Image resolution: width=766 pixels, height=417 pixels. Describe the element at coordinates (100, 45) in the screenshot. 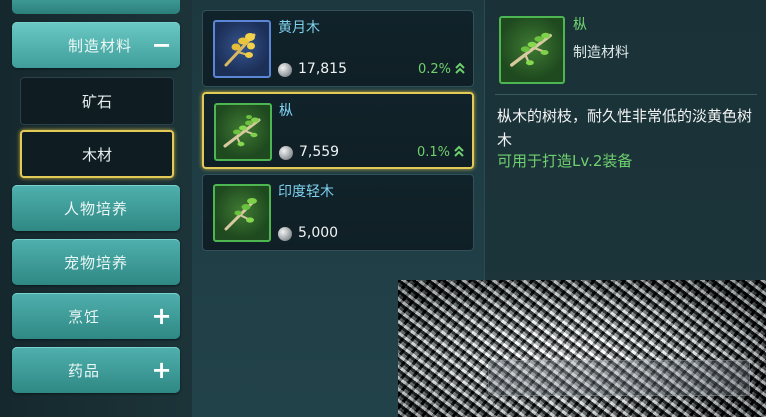

I see `category-label: 制造材料` at that location.